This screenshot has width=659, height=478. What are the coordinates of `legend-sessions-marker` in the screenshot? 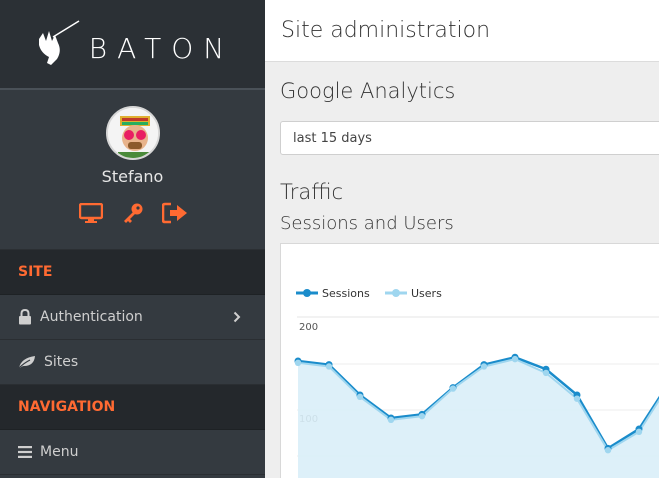 It's located at (307, 293).